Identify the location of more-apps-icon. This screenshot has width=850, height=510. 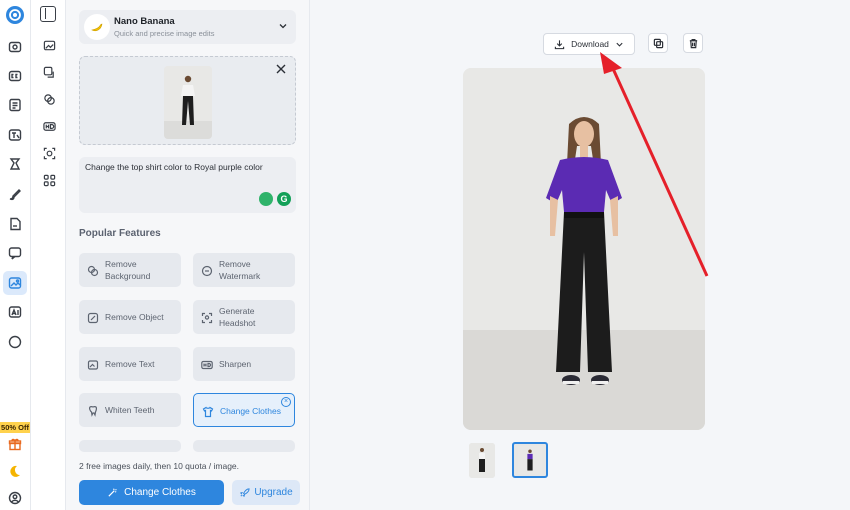
(49, 180).